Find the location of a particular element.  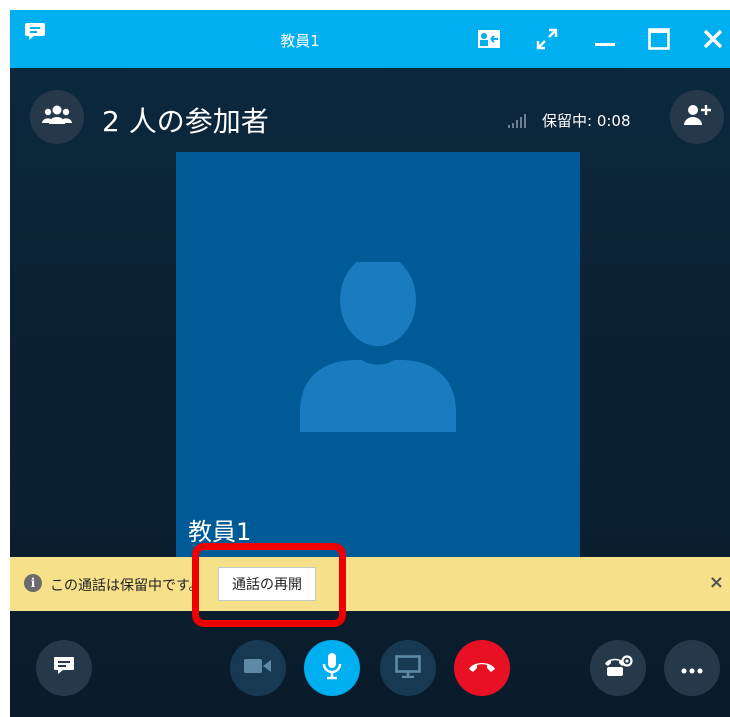

pop-out-icon is located at coordinates (489, 39).